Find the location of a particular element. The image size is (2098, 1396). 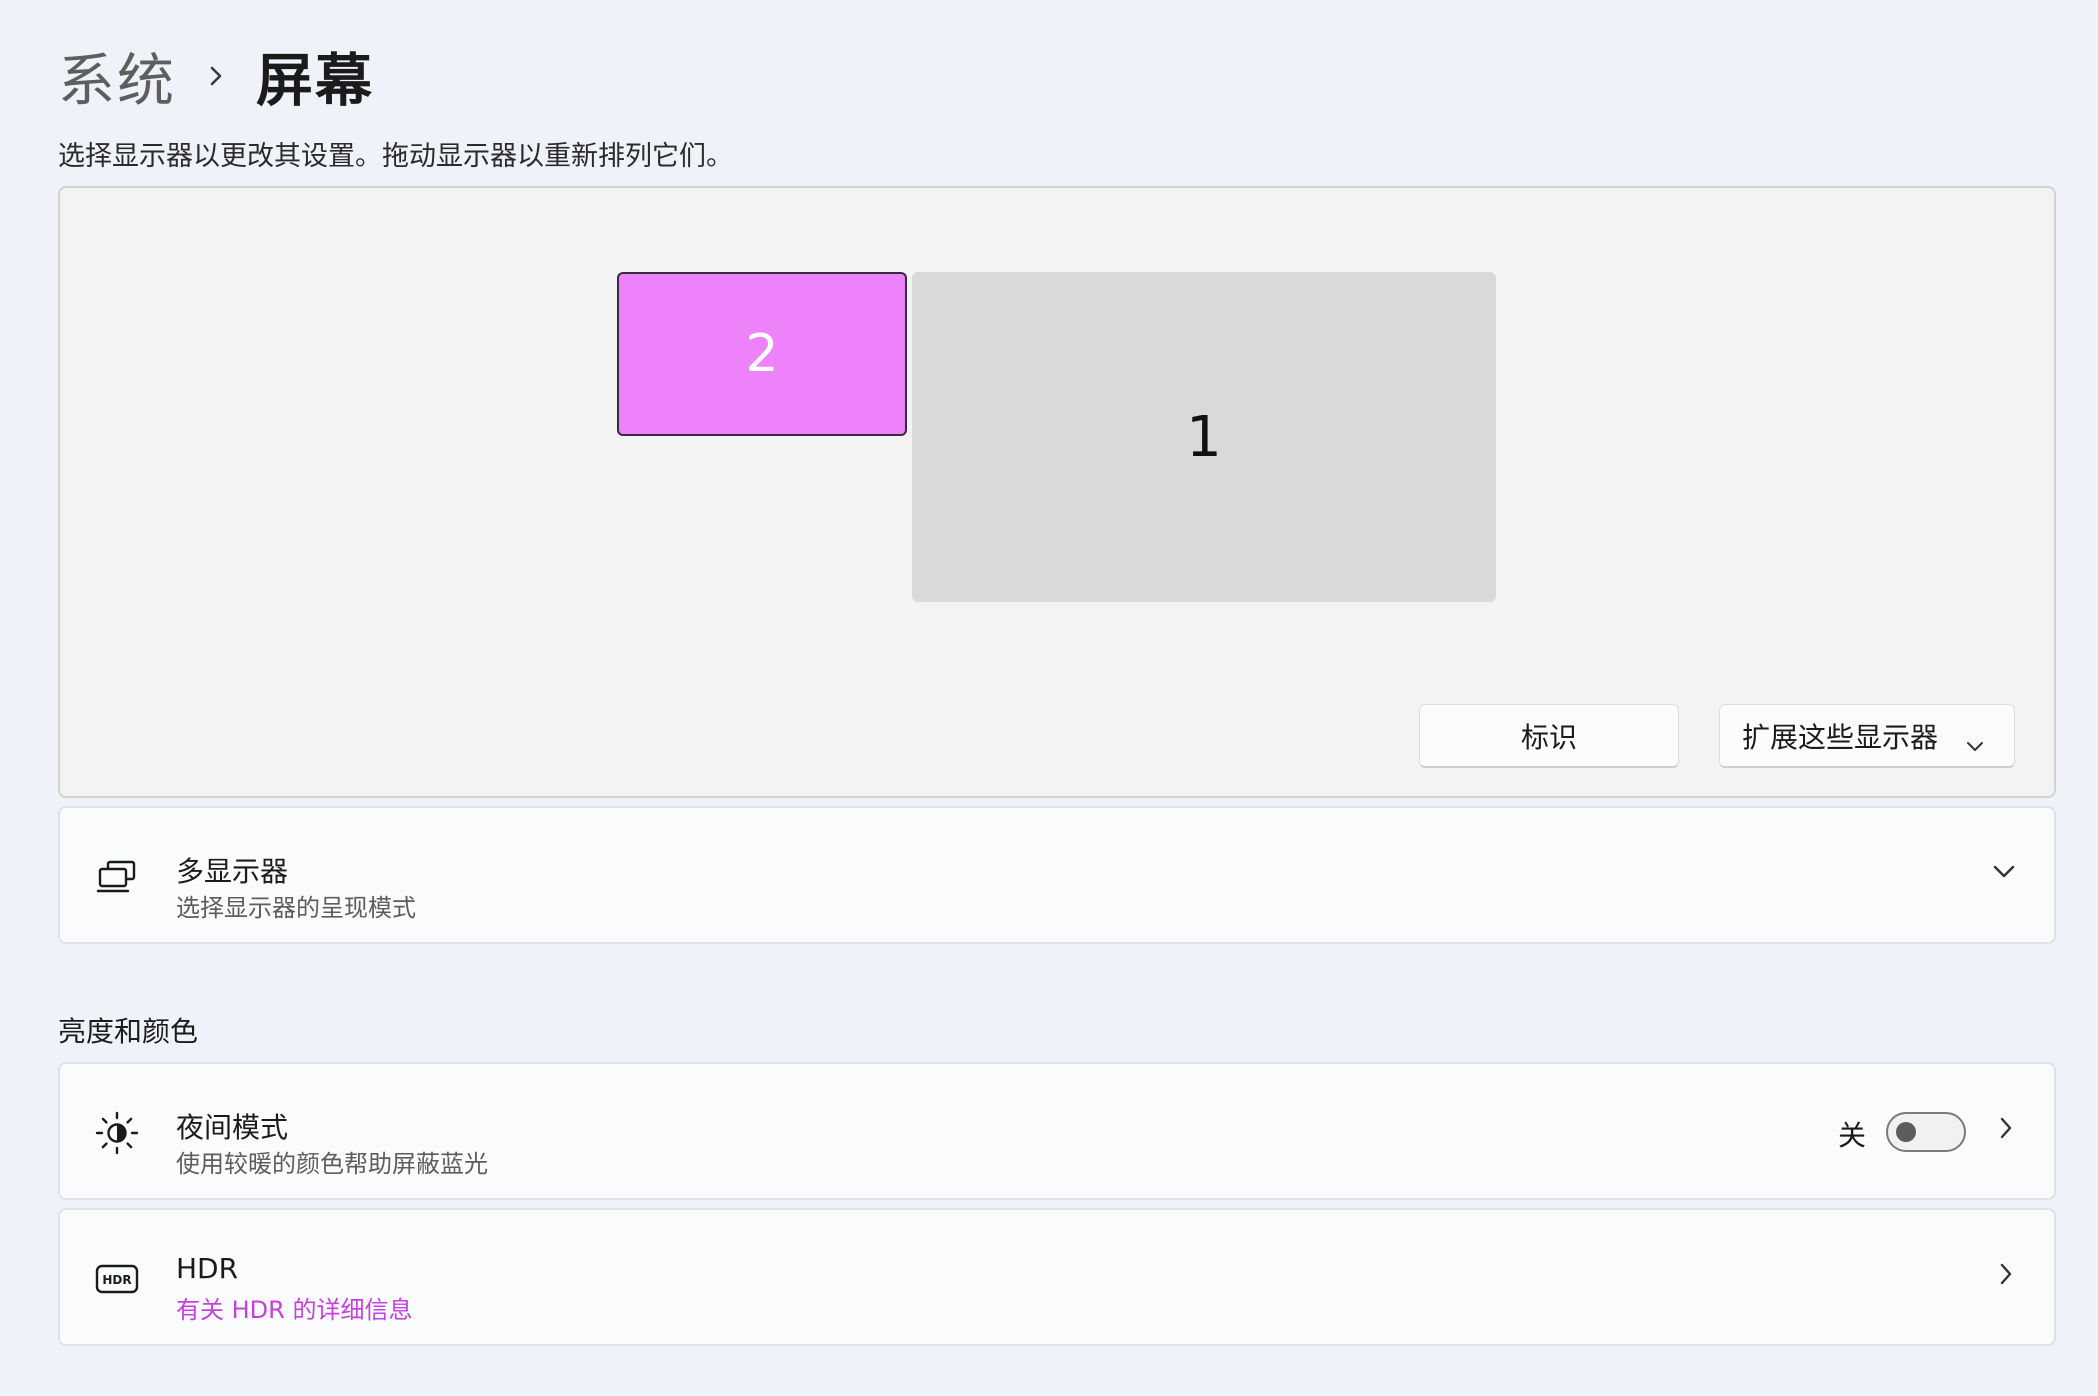

display-mode-value: 扩展这些显示器 is located at coordinates (1840, 737).